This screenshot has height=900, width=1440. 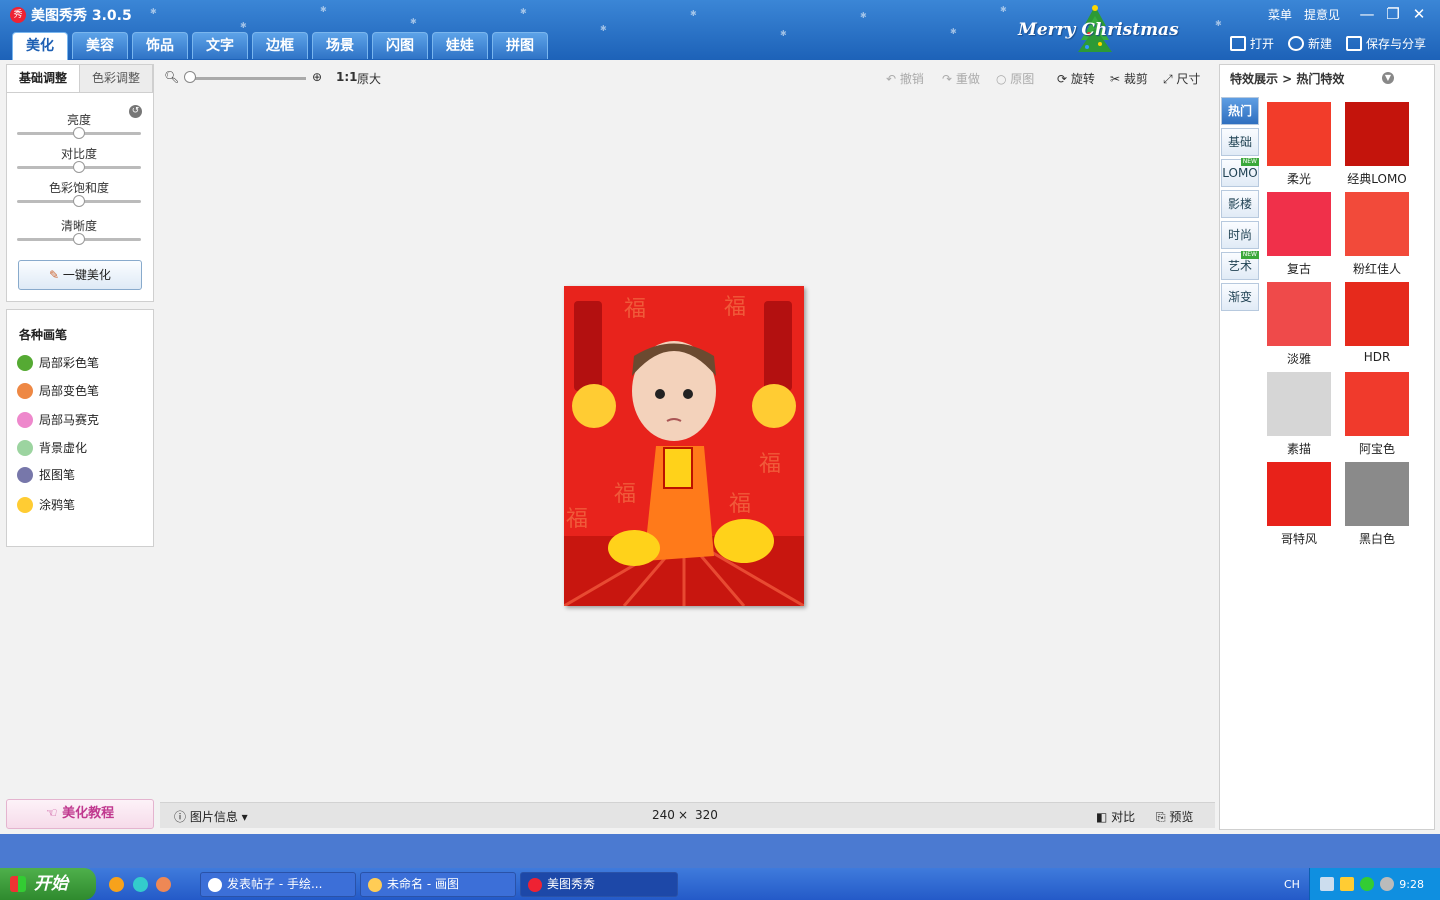 What do you see at coordinates (43, 78) in the screenshot?
I see `subtab-basic: 基础调整` at bounding box center [43, 78].